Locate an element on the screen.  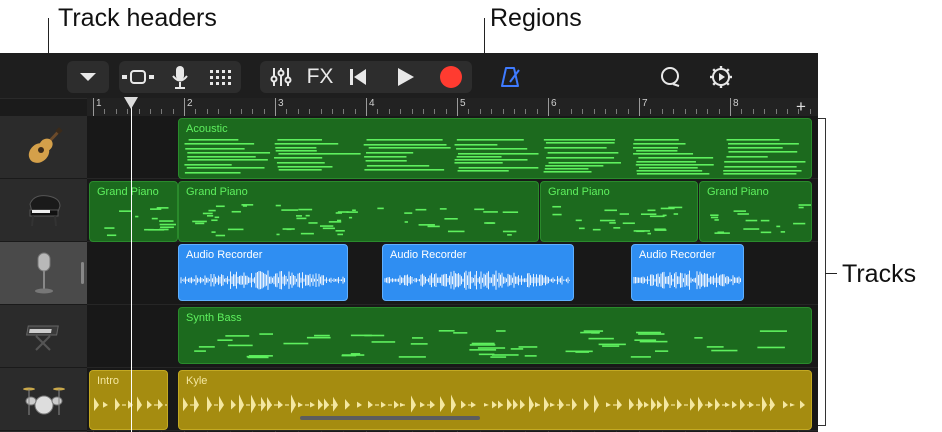
rewind-button is located at coordinates (358, 77).